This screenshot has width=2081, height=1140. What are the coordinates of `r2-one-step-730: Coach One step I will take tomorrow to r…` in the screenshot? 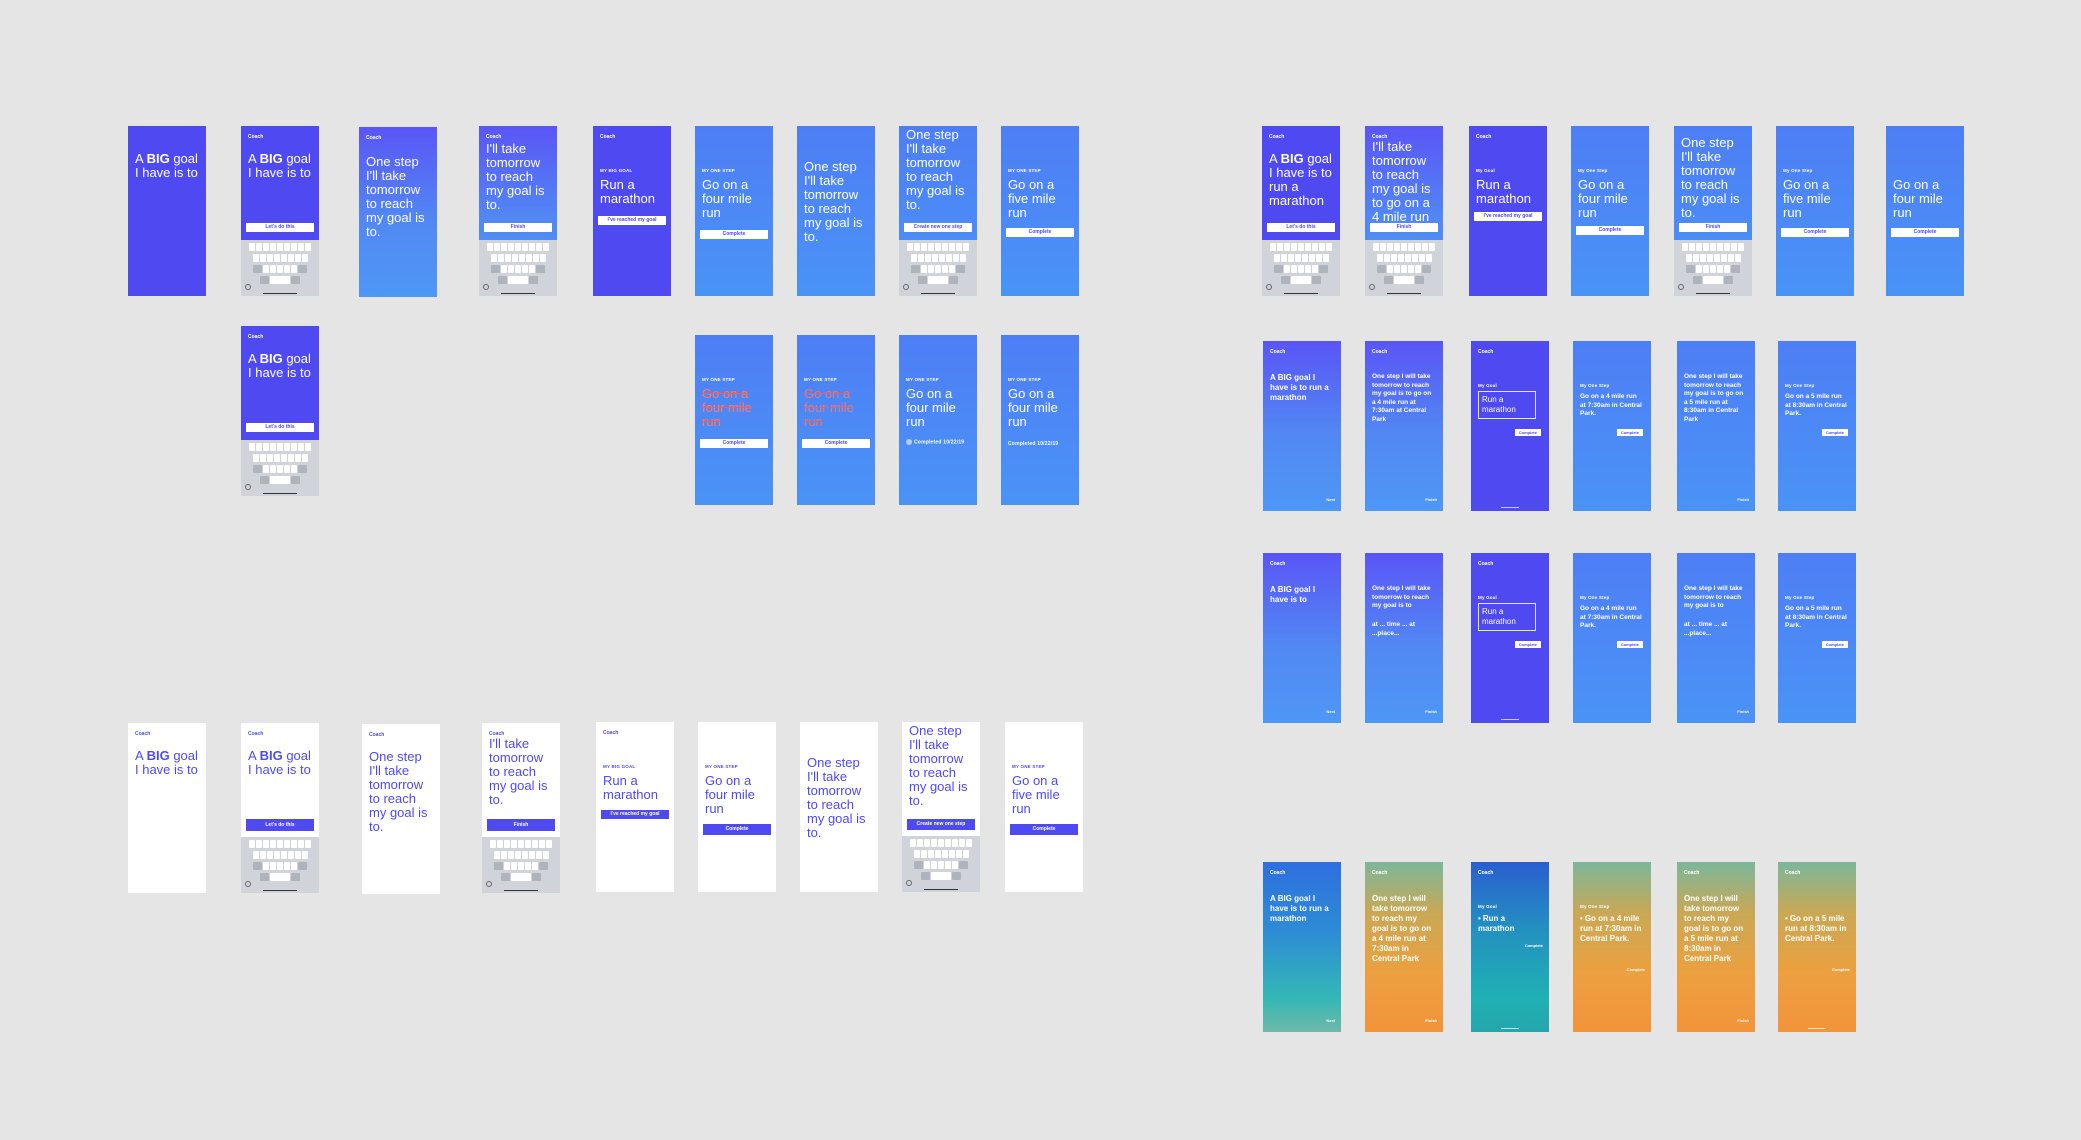 It's located at (1404, 426).